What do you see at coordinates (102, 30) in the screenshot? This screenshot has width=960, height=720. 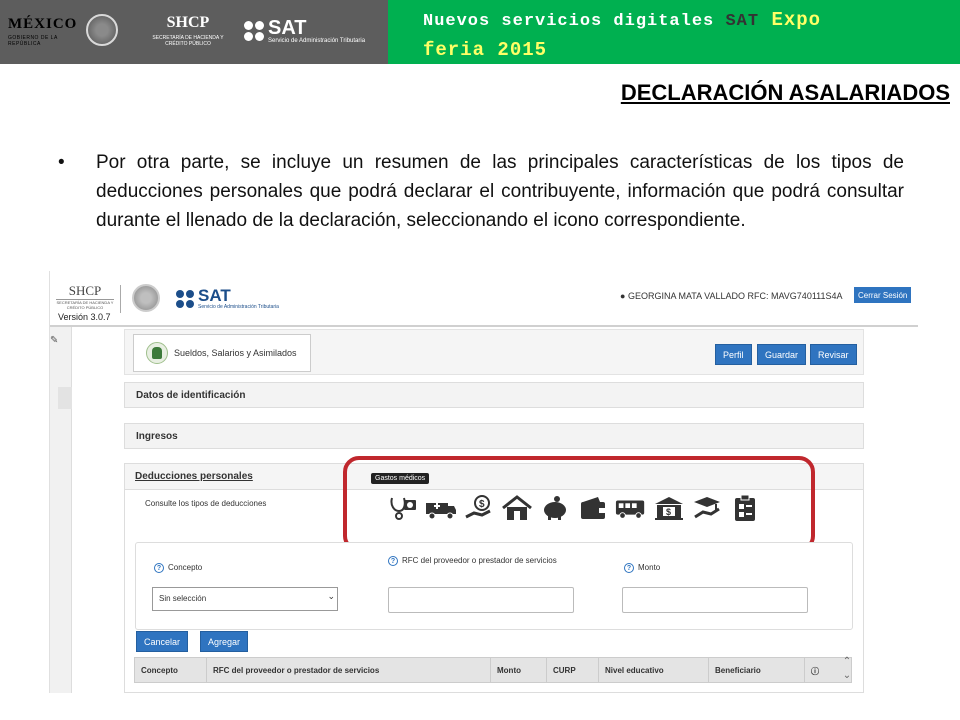 I see `national-seal-icon` at bounding box center [102, 30].